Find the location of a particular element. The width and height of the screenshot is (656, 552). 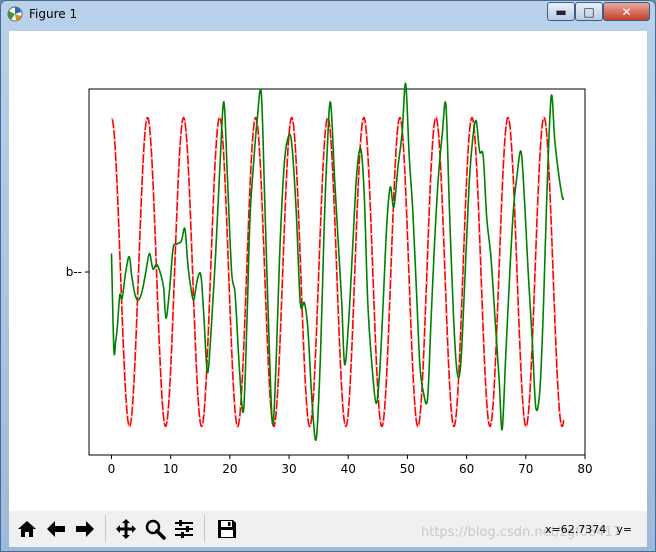

close-button: ✕ is located at coordinates (626, 11).